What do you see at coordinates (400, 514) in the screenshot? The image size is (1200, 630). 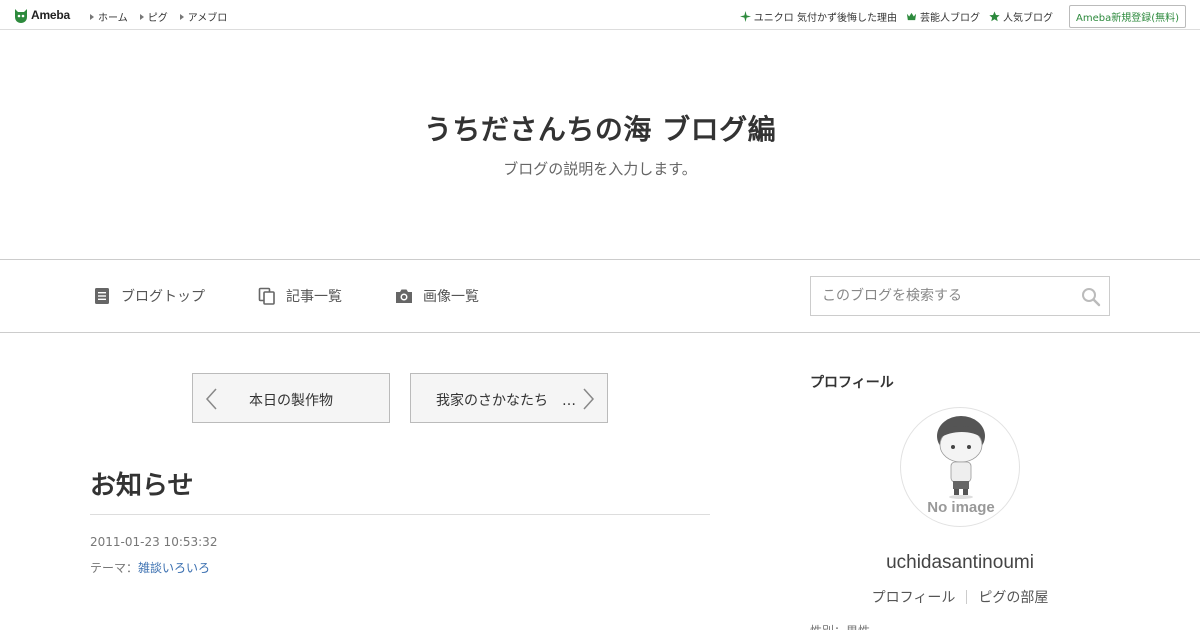 I see `article-divider` at bounding box center [400, 514].